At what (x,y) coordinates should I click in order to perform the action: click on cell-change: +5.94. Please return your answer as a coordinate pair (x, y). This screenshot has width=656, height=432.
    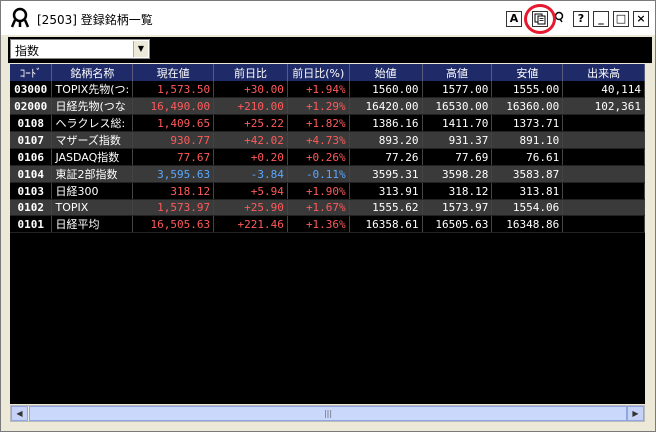
    Looking at the image, I should click on (250, 191).